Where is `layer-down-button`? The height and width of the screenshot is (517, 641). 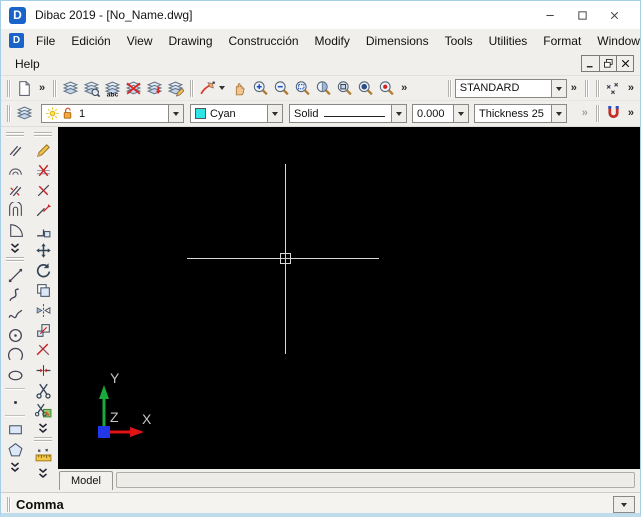 layer-down-button is located at coordinates (154, 88).